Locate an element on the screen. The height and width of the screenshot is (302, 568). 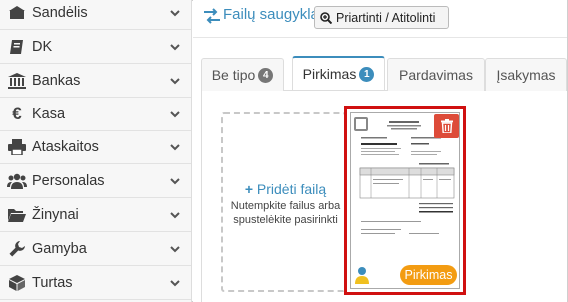
sidebar-item-personalas: Personalas is located at coordinates (95, 181).